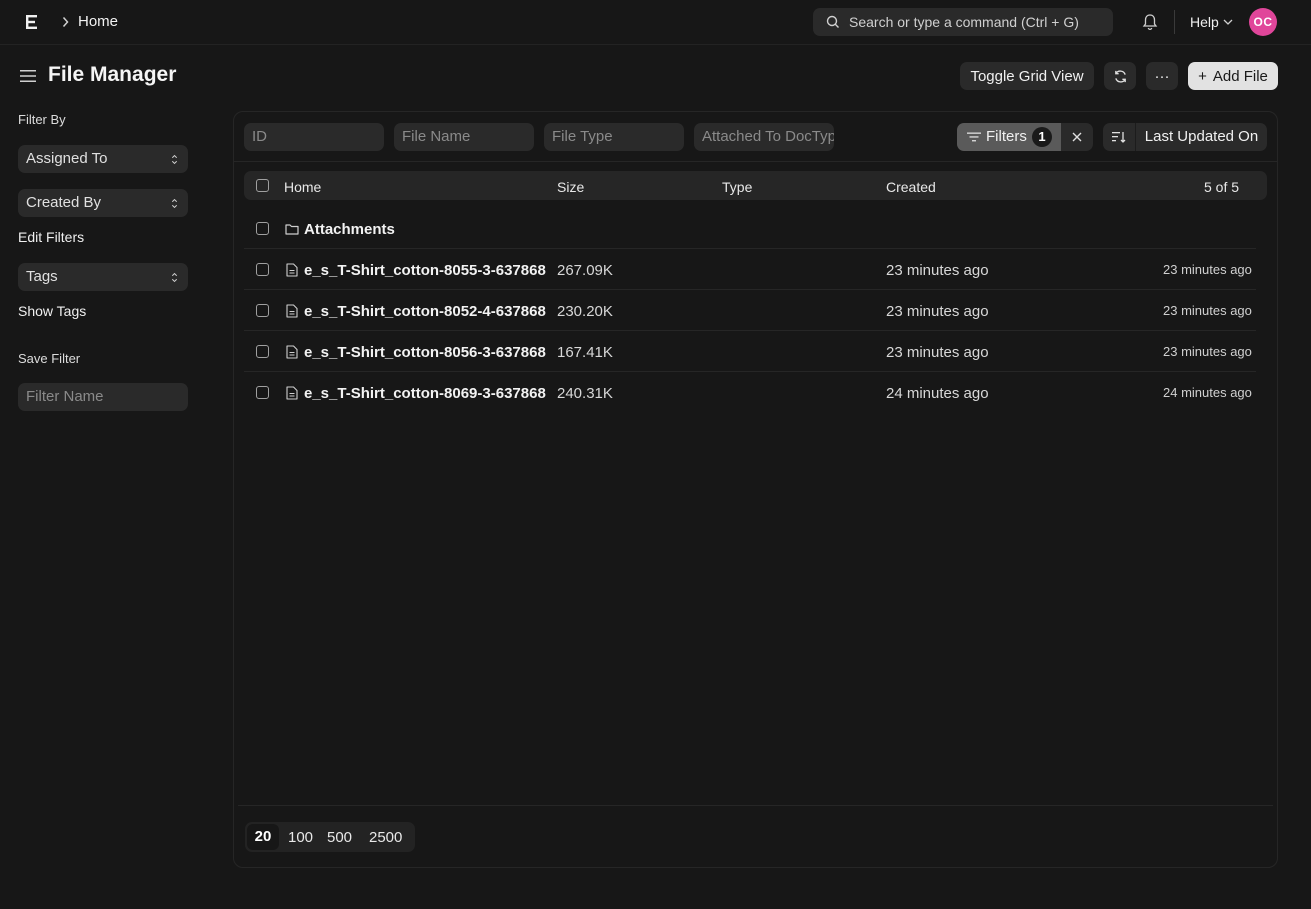  I want to click on id-filter-input: ID, so click(314, 137).